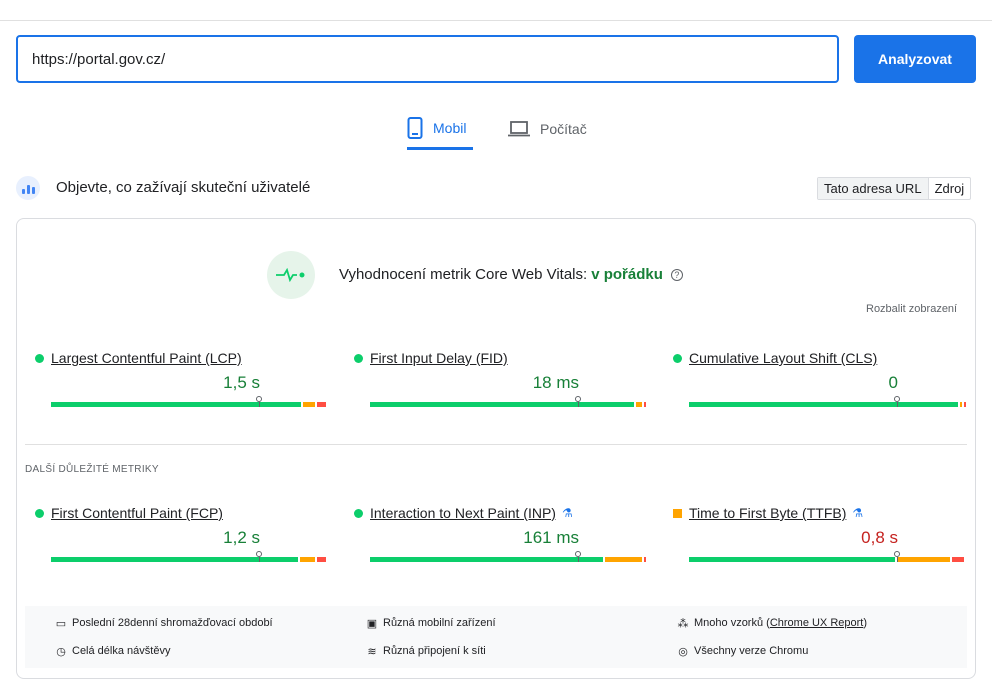 The height and width of the screenshot is (691, 992). I want to click on wifi-icon: ≋, so click(372, 651).